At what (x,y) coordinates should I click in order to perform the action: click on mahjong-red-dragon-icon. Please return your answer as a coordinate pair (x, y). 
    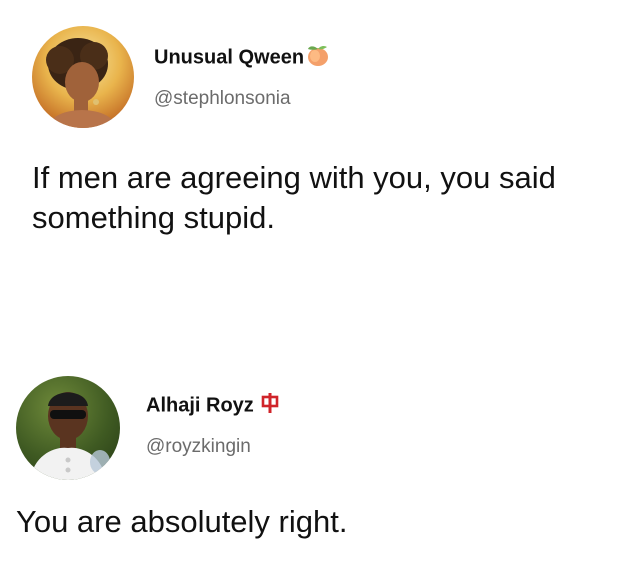
    Looking at the image, I should click on (270, 406).